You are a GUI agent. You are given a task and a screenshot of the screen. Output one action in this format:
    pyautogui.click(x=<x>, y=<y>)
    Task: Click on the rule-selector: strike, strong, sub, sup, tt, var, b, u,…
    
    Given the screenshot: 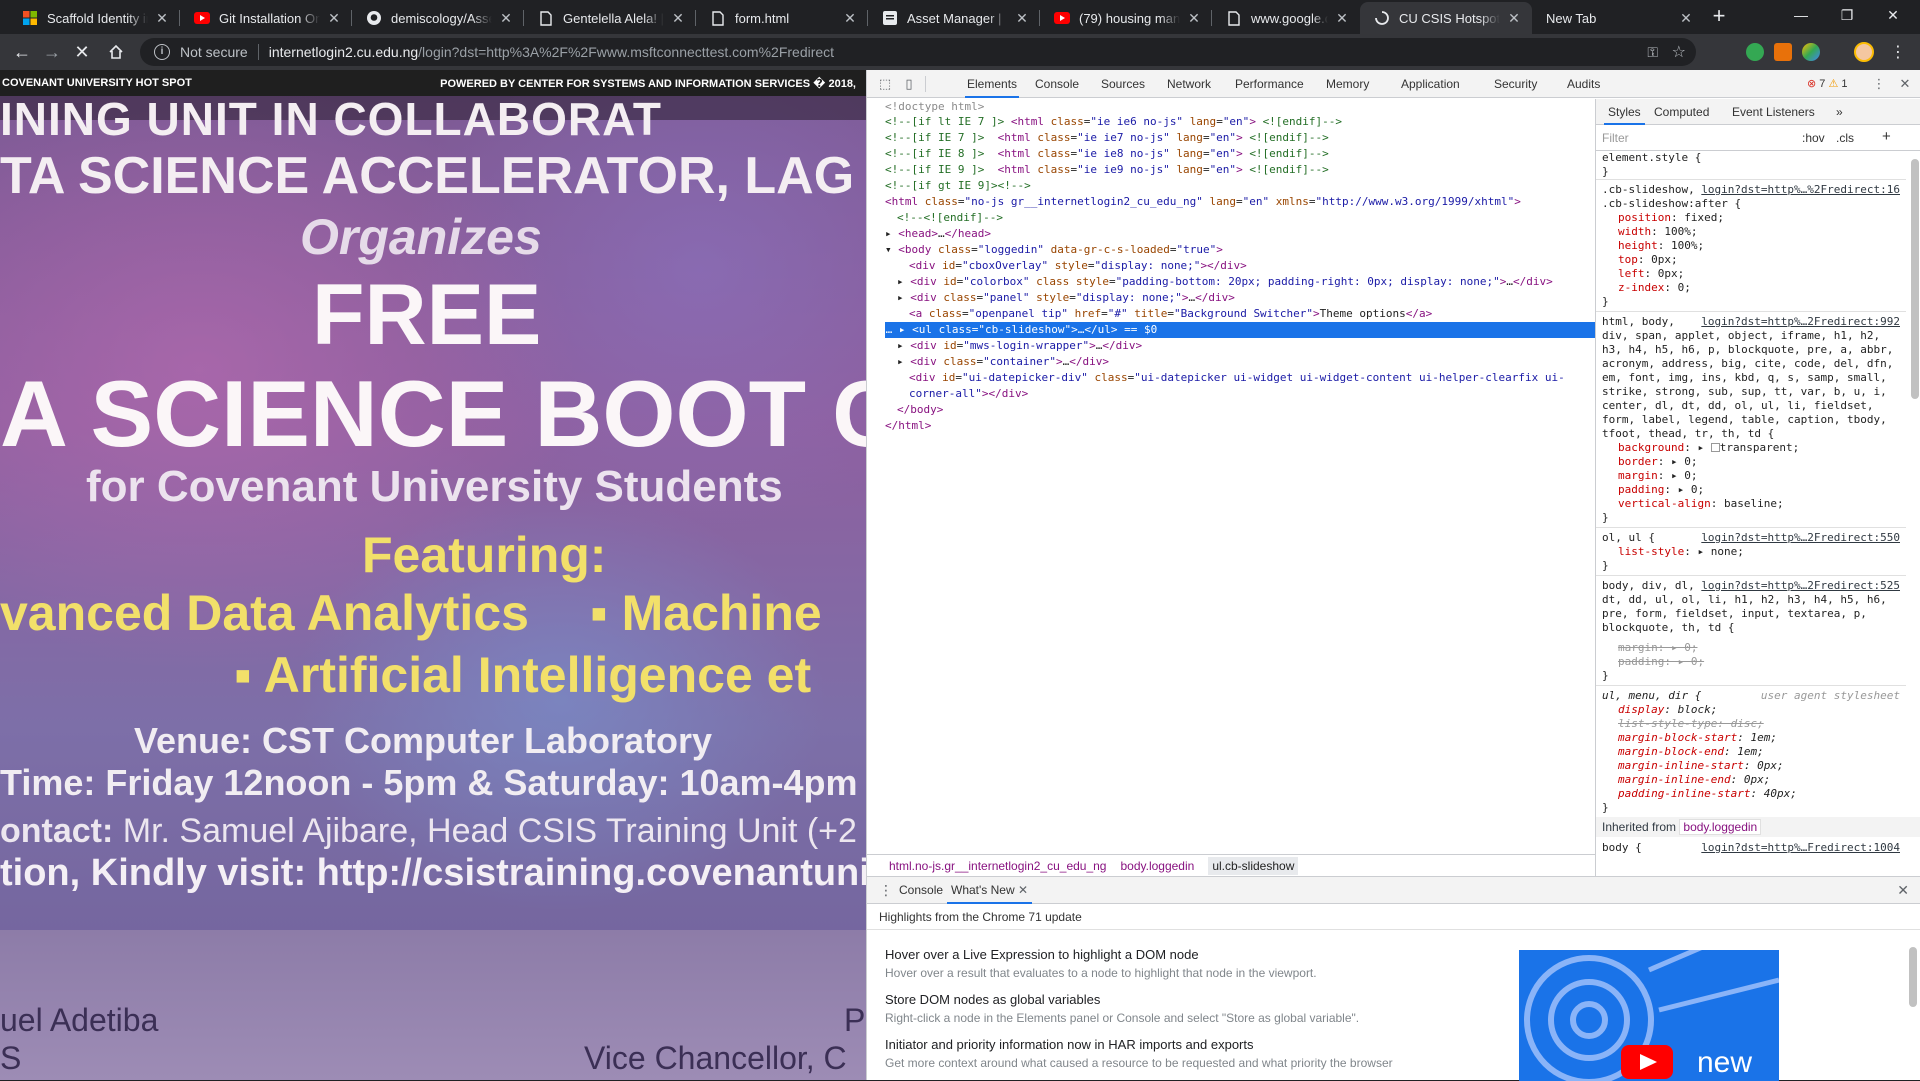 What is the action you would take?
    pyautogui.click(x=1753, y=392)
    